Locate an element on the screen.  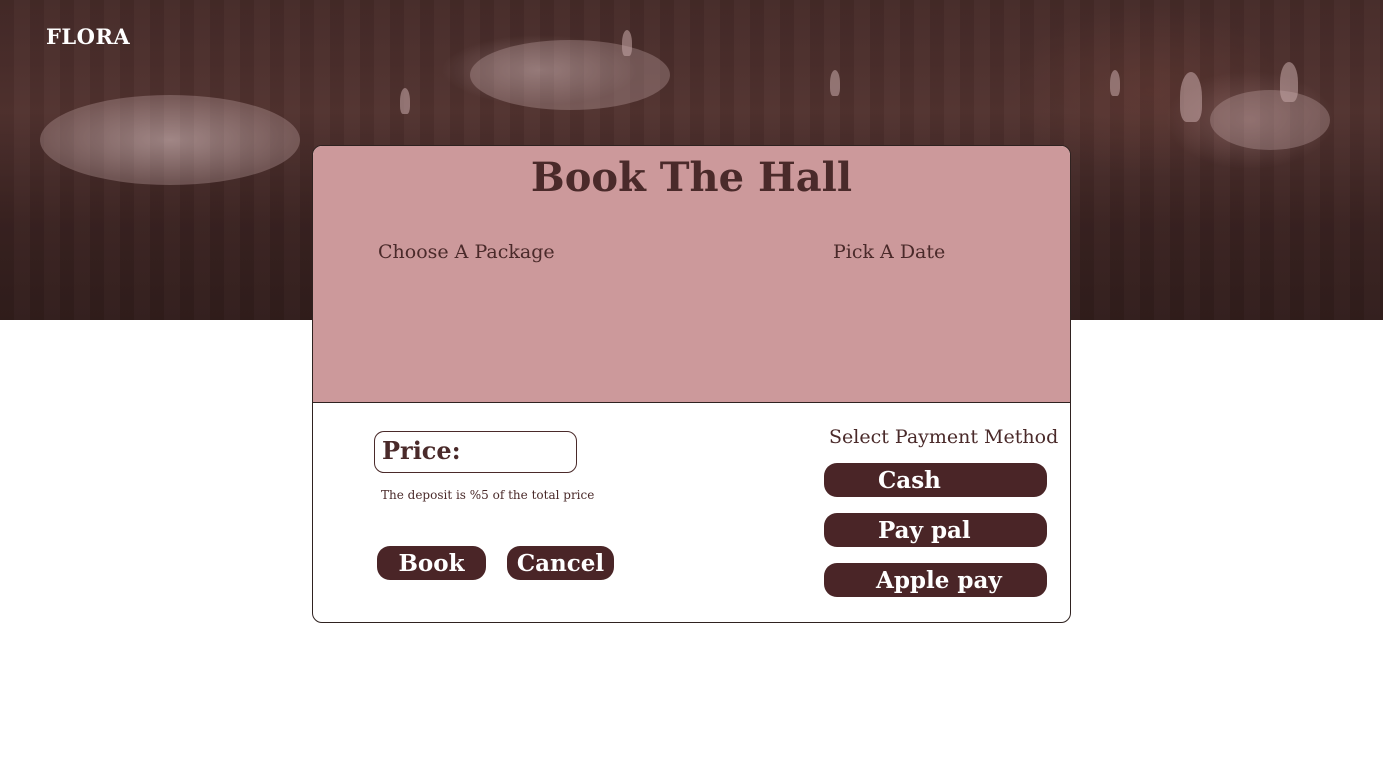
pay-cash-button: Cash is located at coordinates (935, 480).